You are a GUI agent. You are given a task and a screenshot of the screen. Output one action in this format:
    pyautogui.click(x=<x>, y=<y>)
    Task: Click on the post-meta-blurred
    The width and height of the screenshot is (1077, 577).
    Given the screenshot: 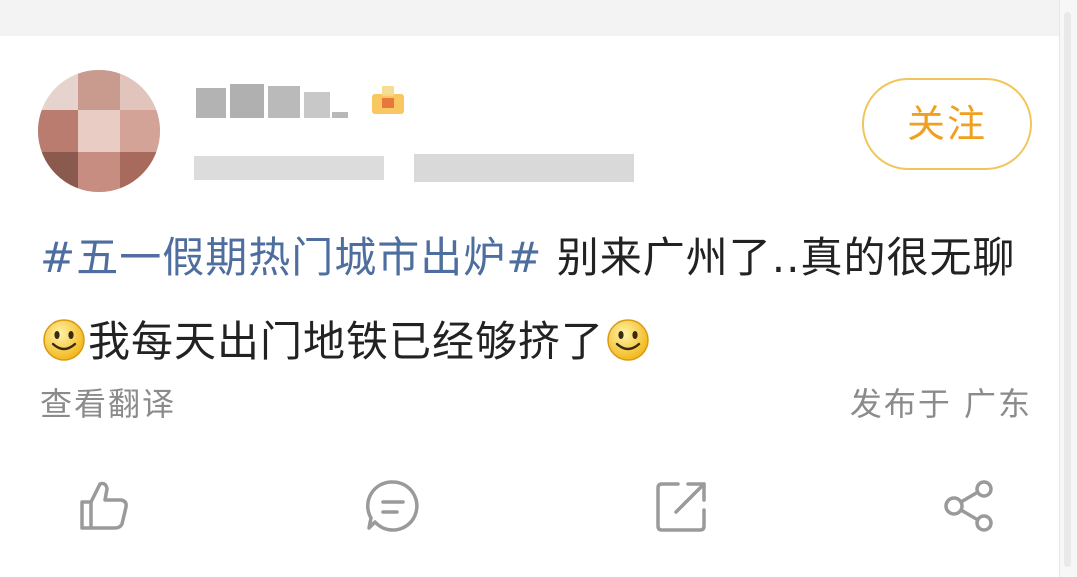 What is the action you would take?
    pyautogui.click(x=414, y=167)
    